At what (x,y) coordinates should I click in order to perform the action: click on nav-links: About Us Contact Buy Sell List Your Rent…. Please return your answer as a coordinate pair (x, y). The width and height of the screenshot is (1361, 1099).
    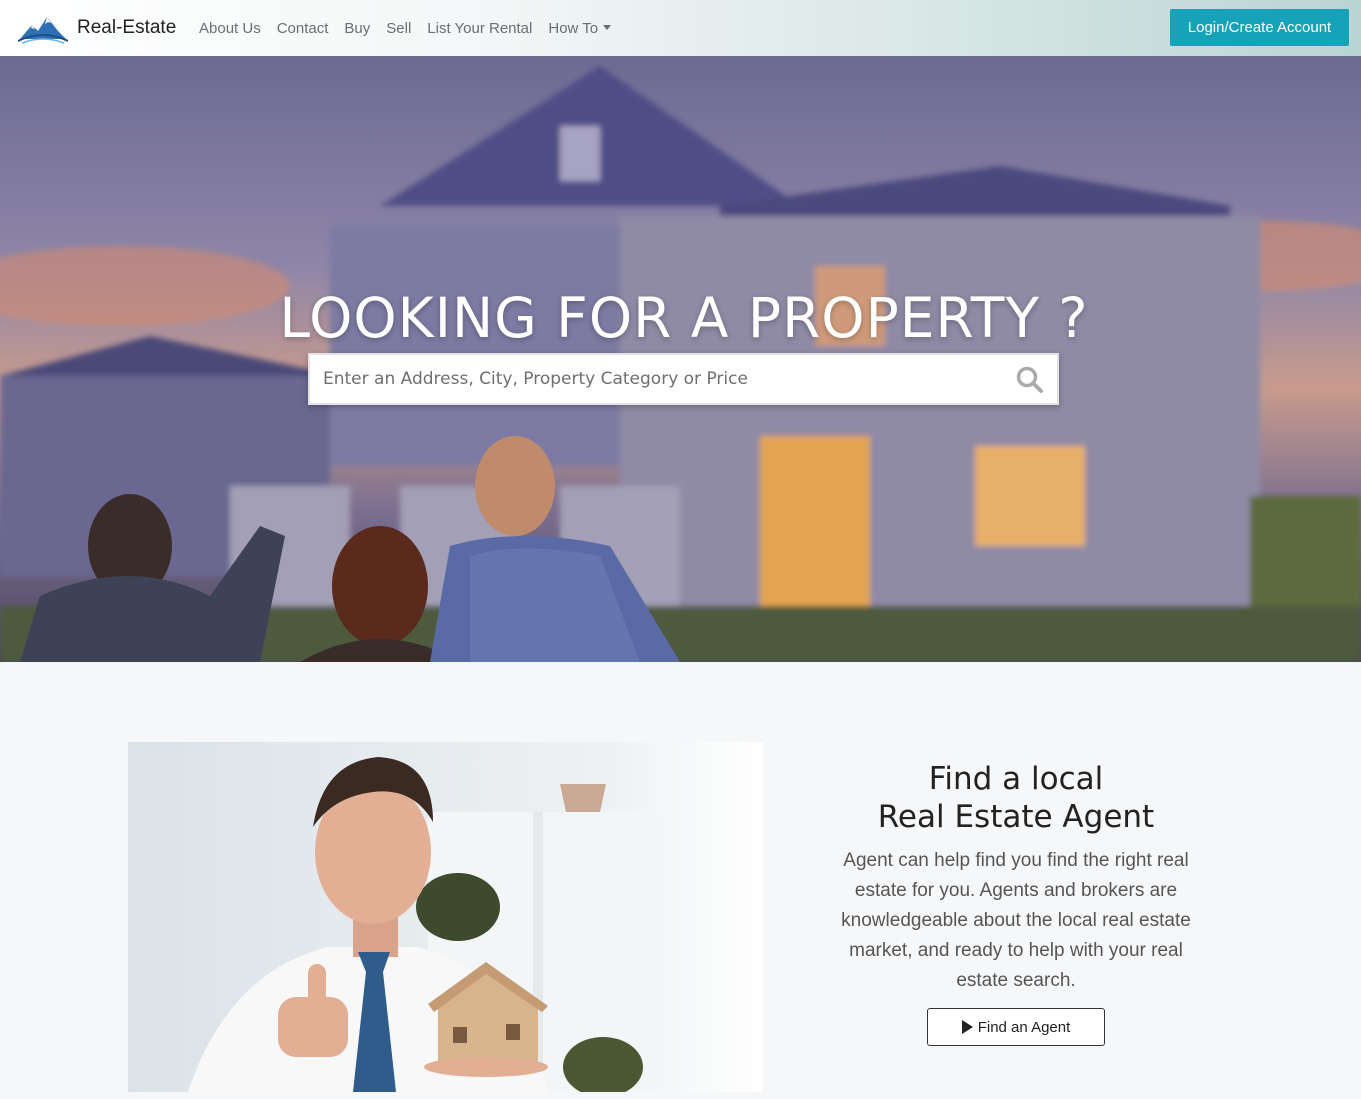
    Looking at the image, I should click on (405, 28).